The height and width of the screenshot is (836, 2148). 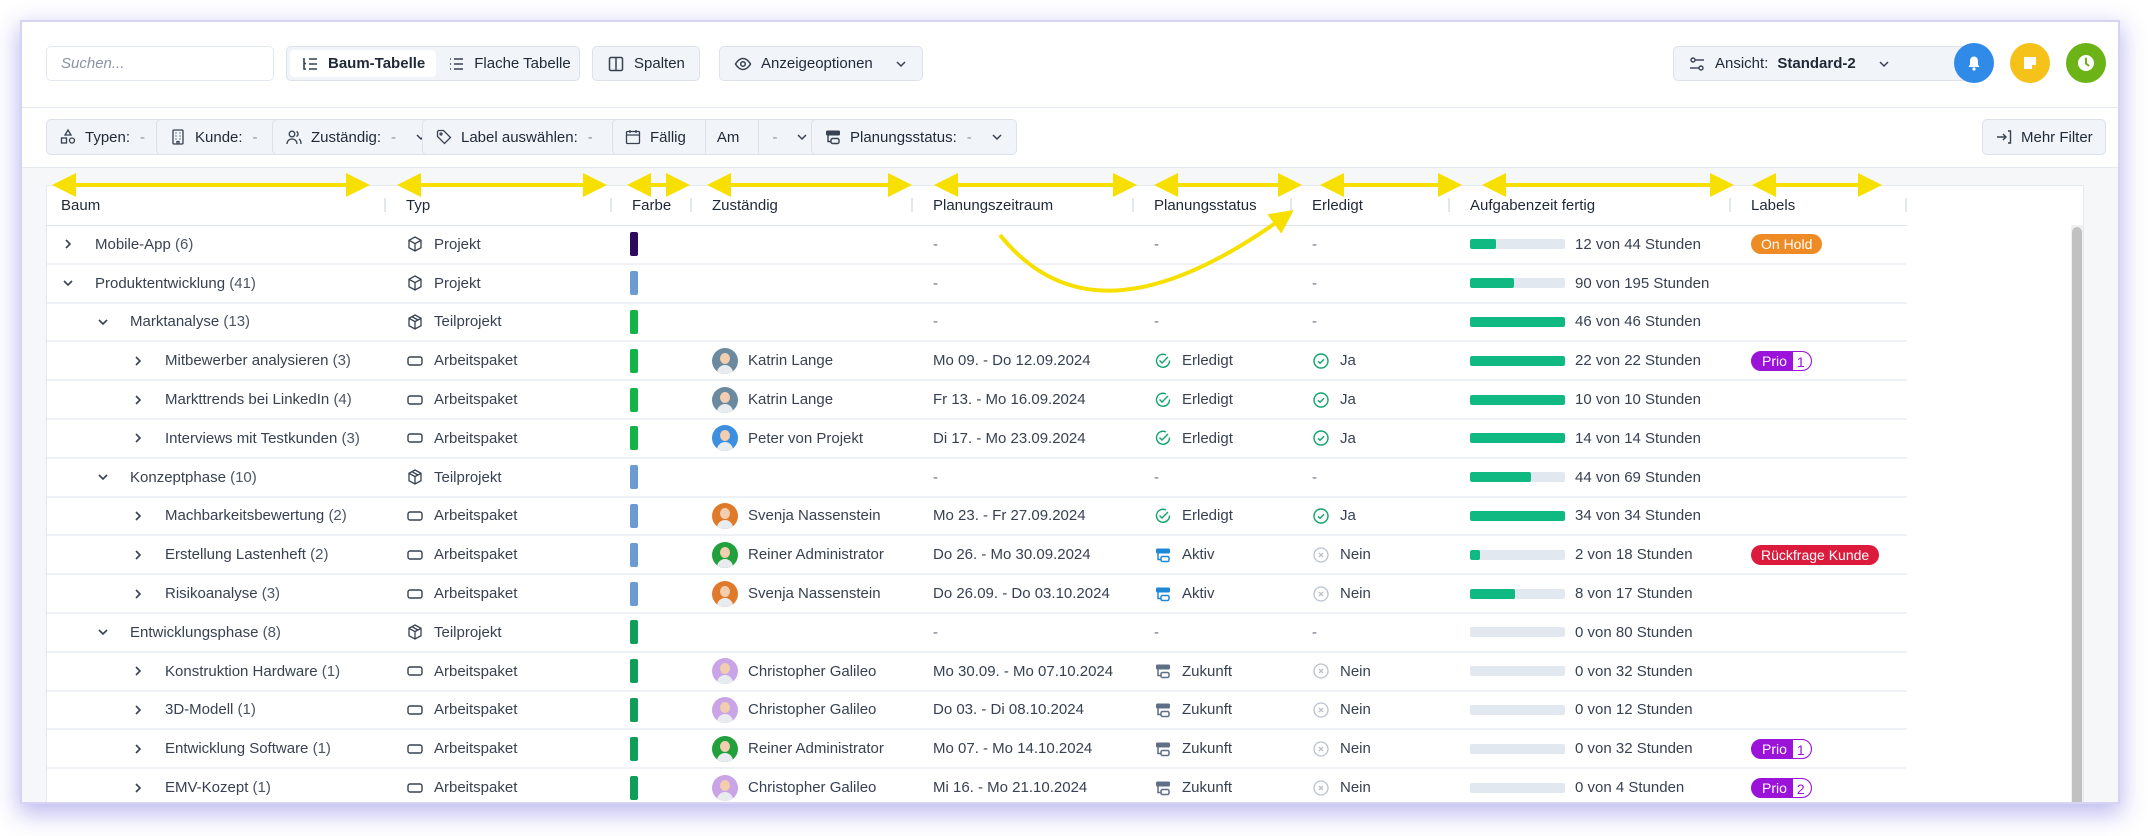 What do you see at coordinates (1321, 399) in the screenshot?
I see `check-circle-icon` at bounding box center [1321, 399].